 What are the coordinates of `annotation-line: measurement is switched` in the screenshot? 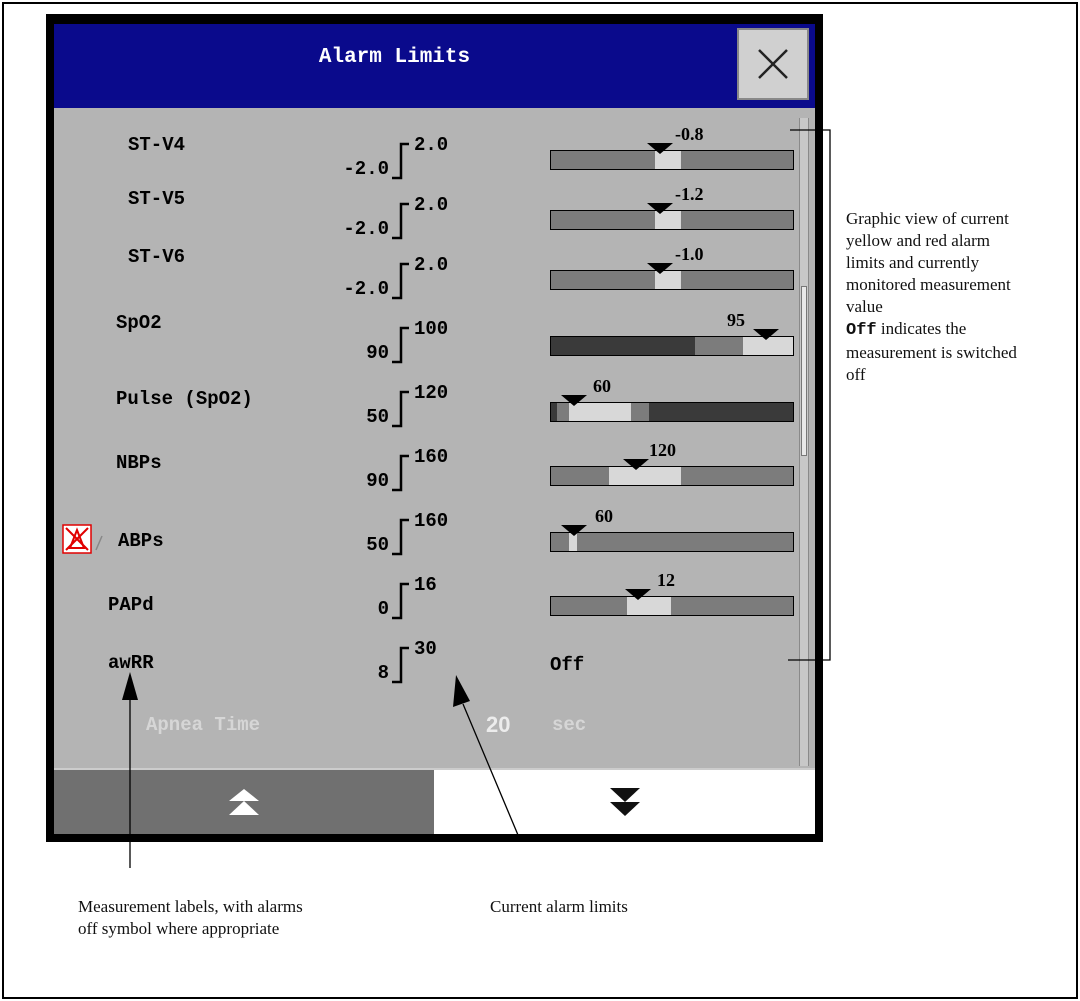 It's located at (931, 352).